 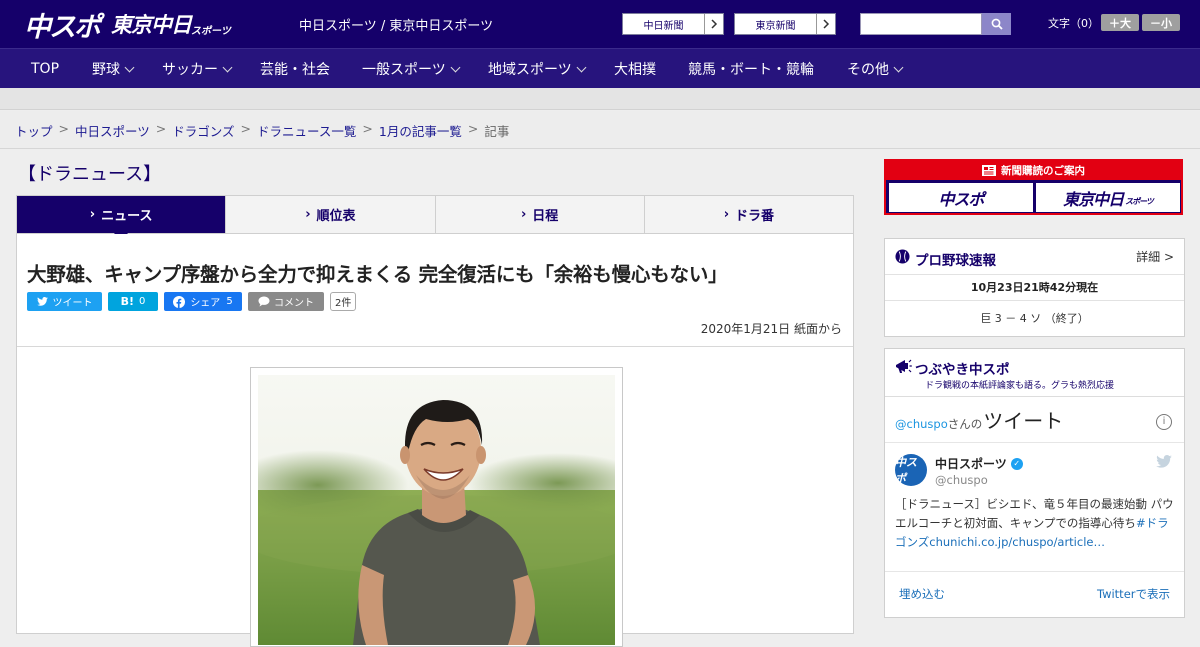 I want to click on nav-item-sumo: 大相撲, so click(x=635, y=69).